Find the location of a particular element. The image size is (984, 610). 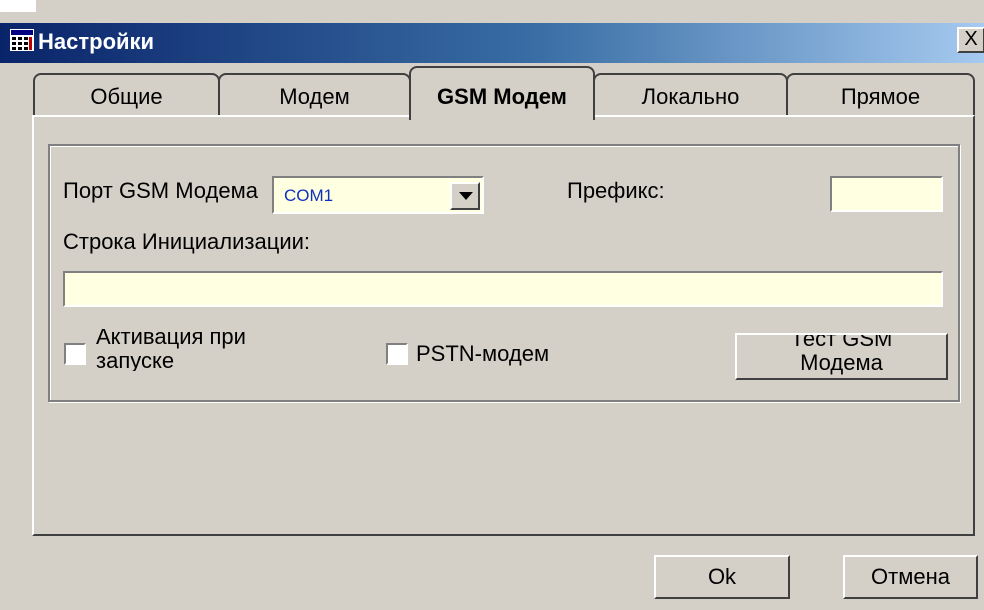

prefix-label: Префикс: is located at coordinates (616, 190).